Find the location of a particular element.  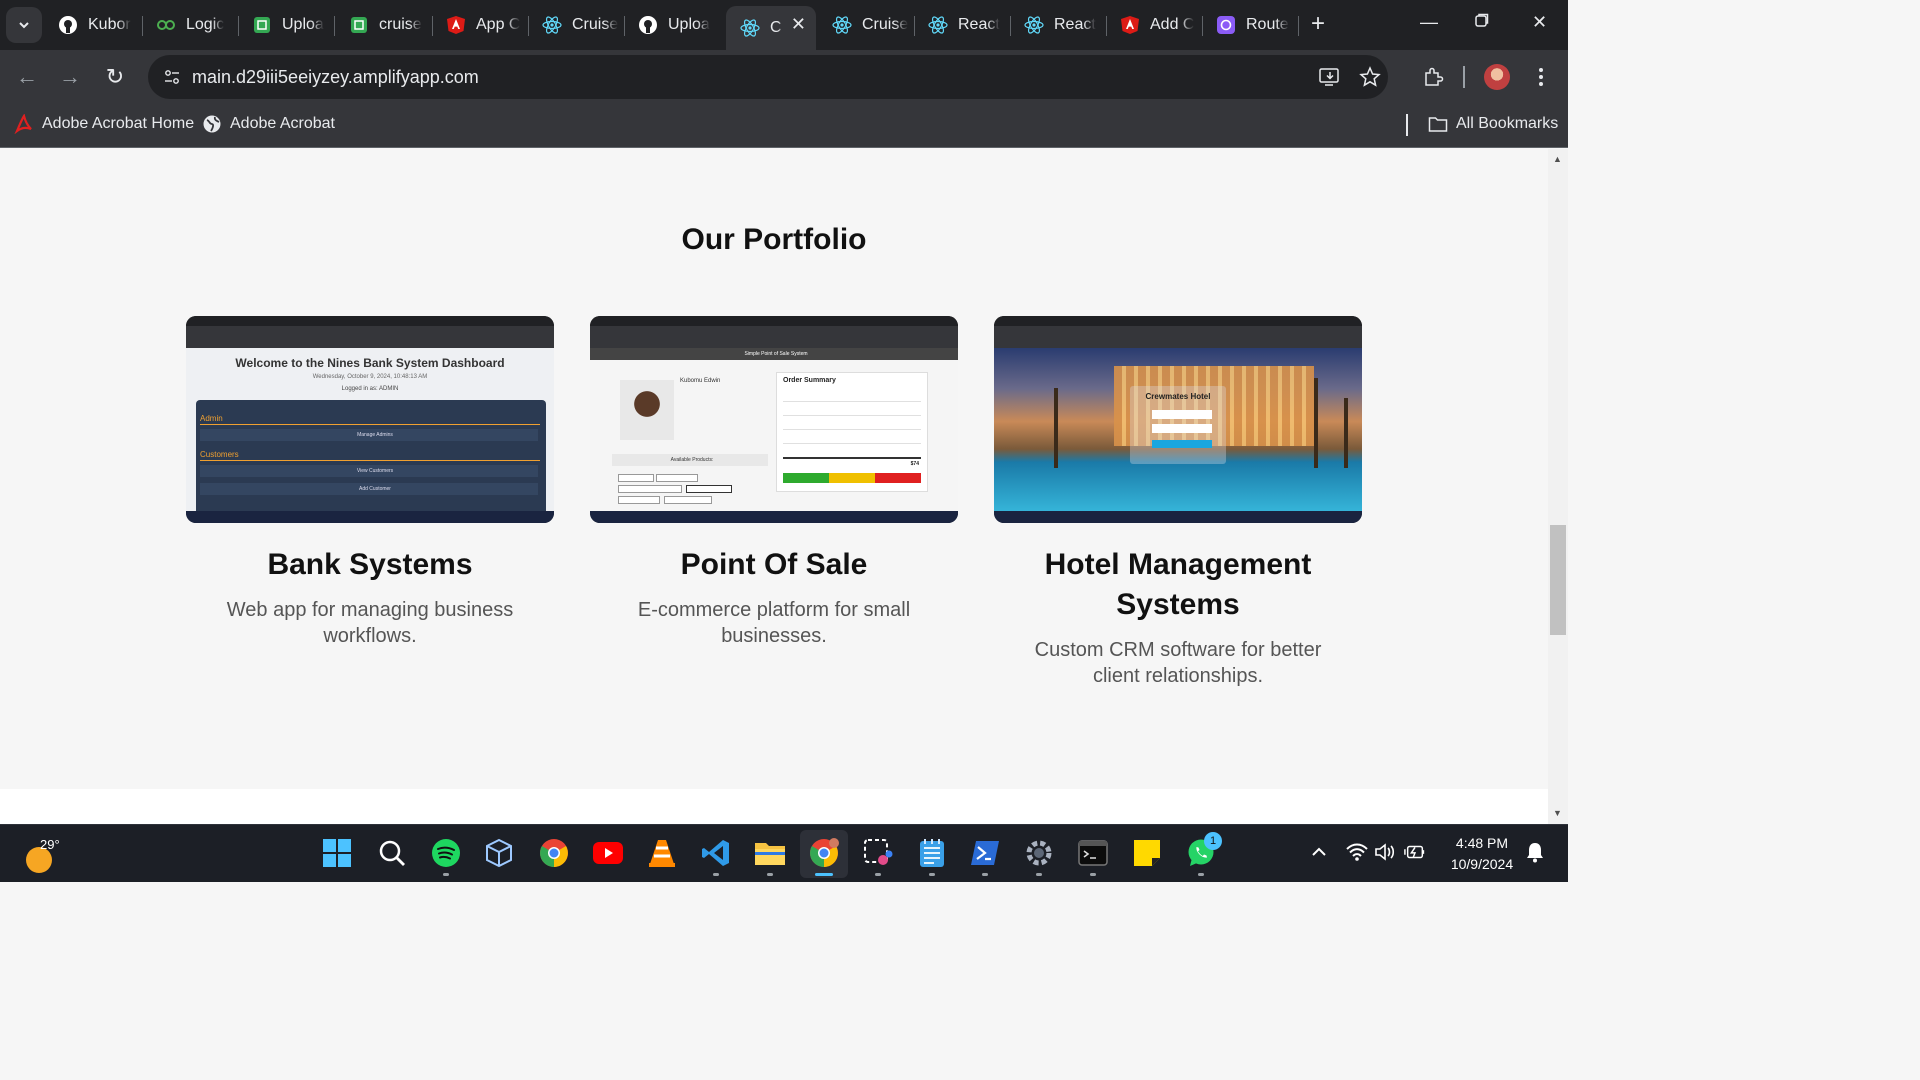

notepad-icon is located at coordinates (932, 853).